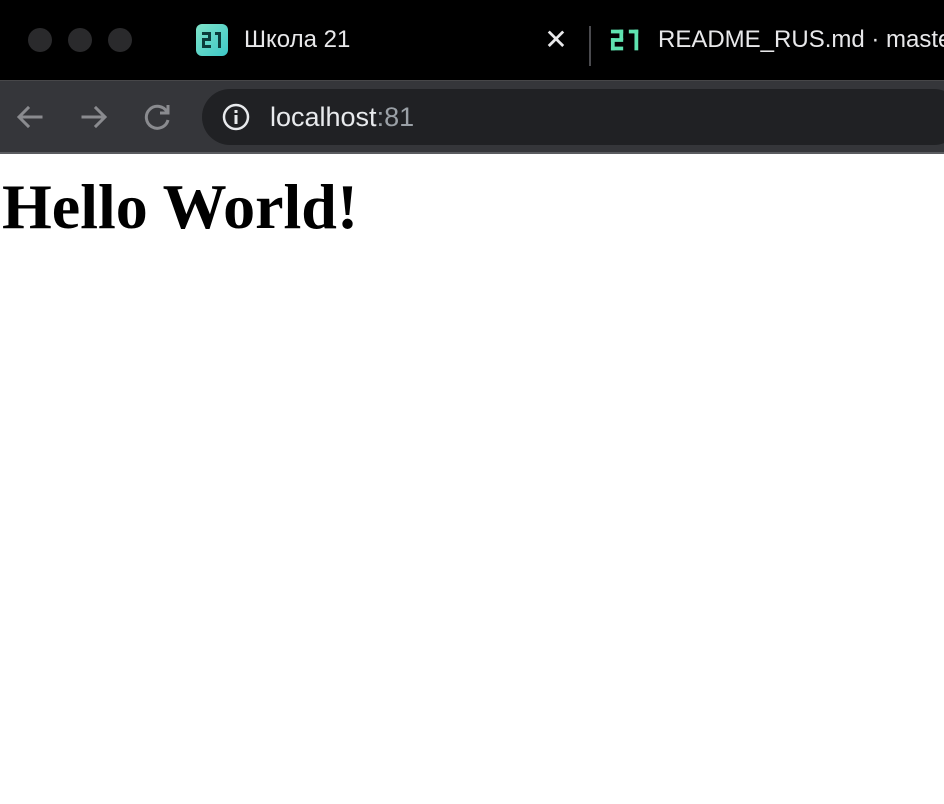  Describe the element at coordinates (120, 40) in the screenshot. I see `window-maximize-button` at that location.